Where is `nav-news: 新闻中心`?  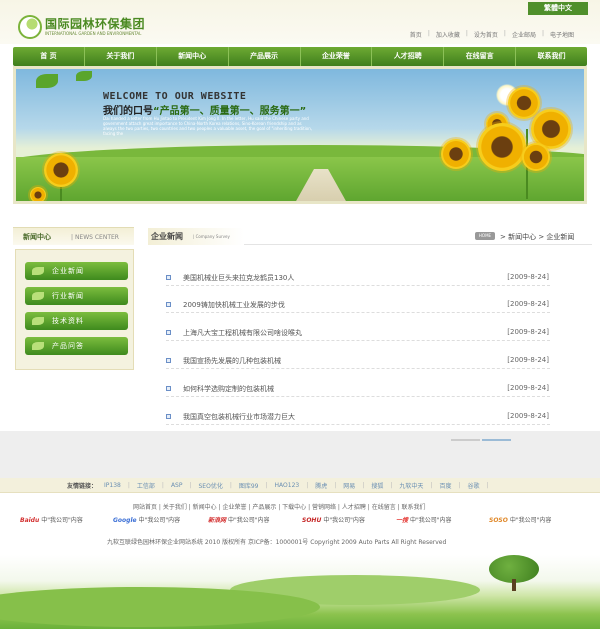 nav-news: 新闻中心 is located at coordinates (193, 56).